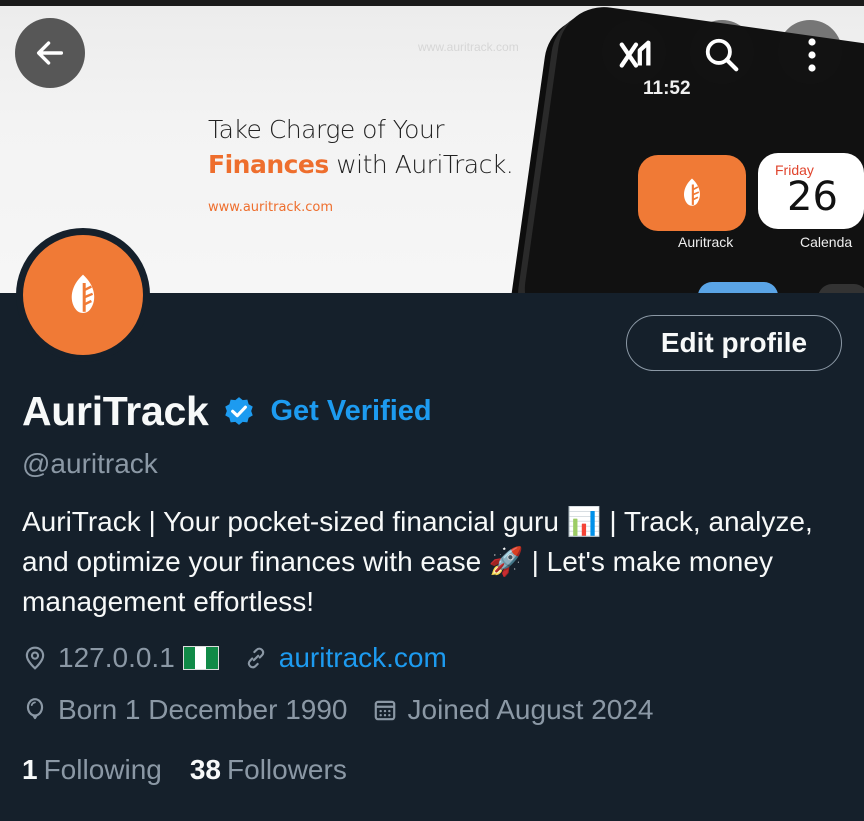  I want to click on profile-handle: @auritrack, so click(90, 463).